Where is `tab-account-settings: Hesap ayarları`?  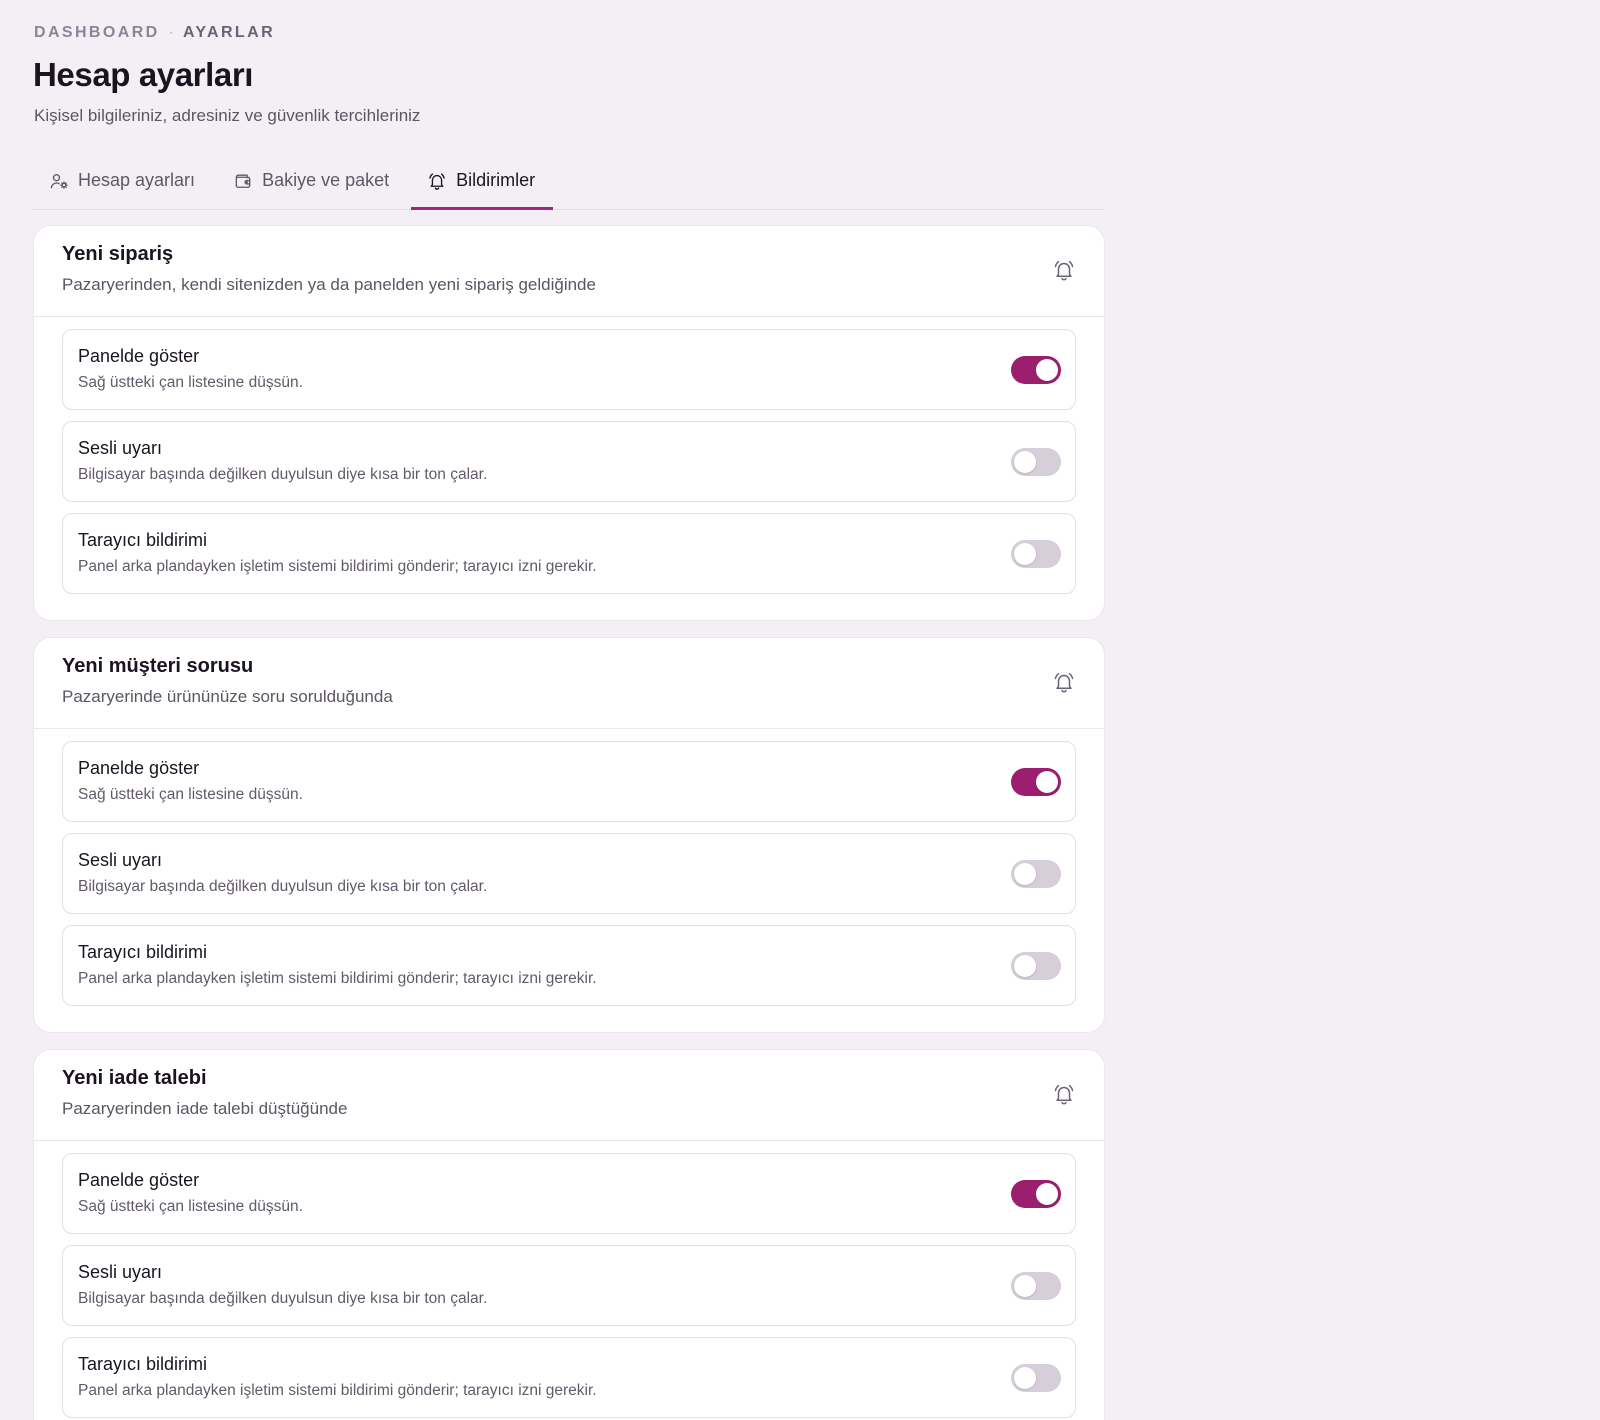
tab-account-settings: Hesap ayarları is located at coordinates (123, 183).